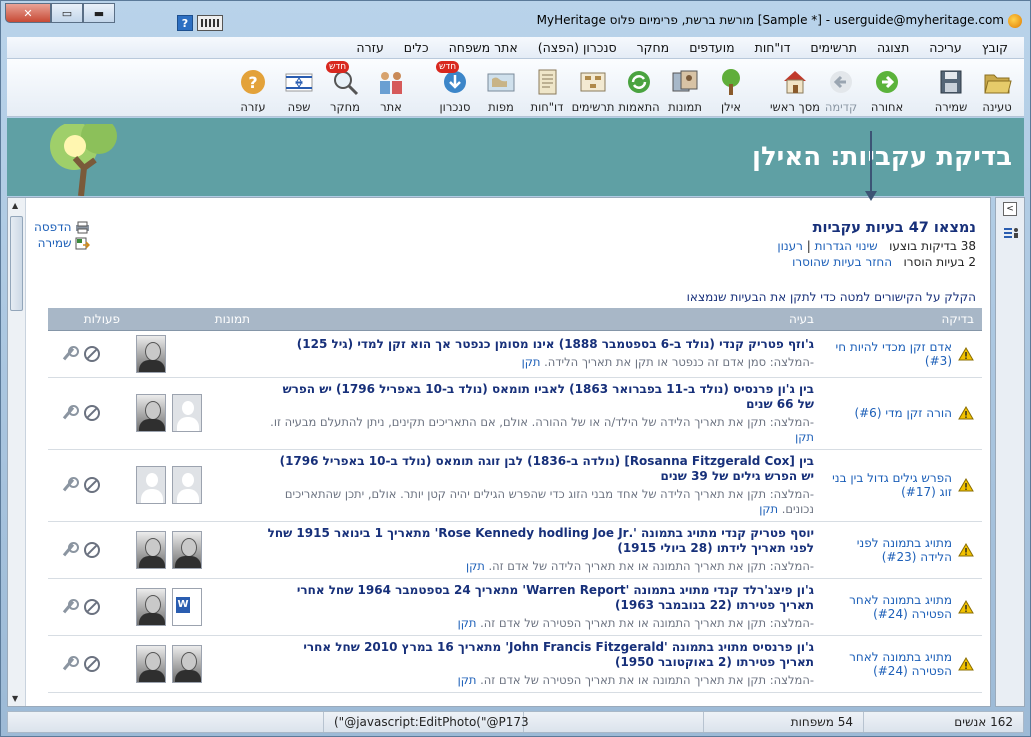 Image resolution: width=1031 pixels, height=737 pixels. Describe the element at coordinates (951, 88) in the screenshot. I see `toolbar-save: שמירה` at that location.